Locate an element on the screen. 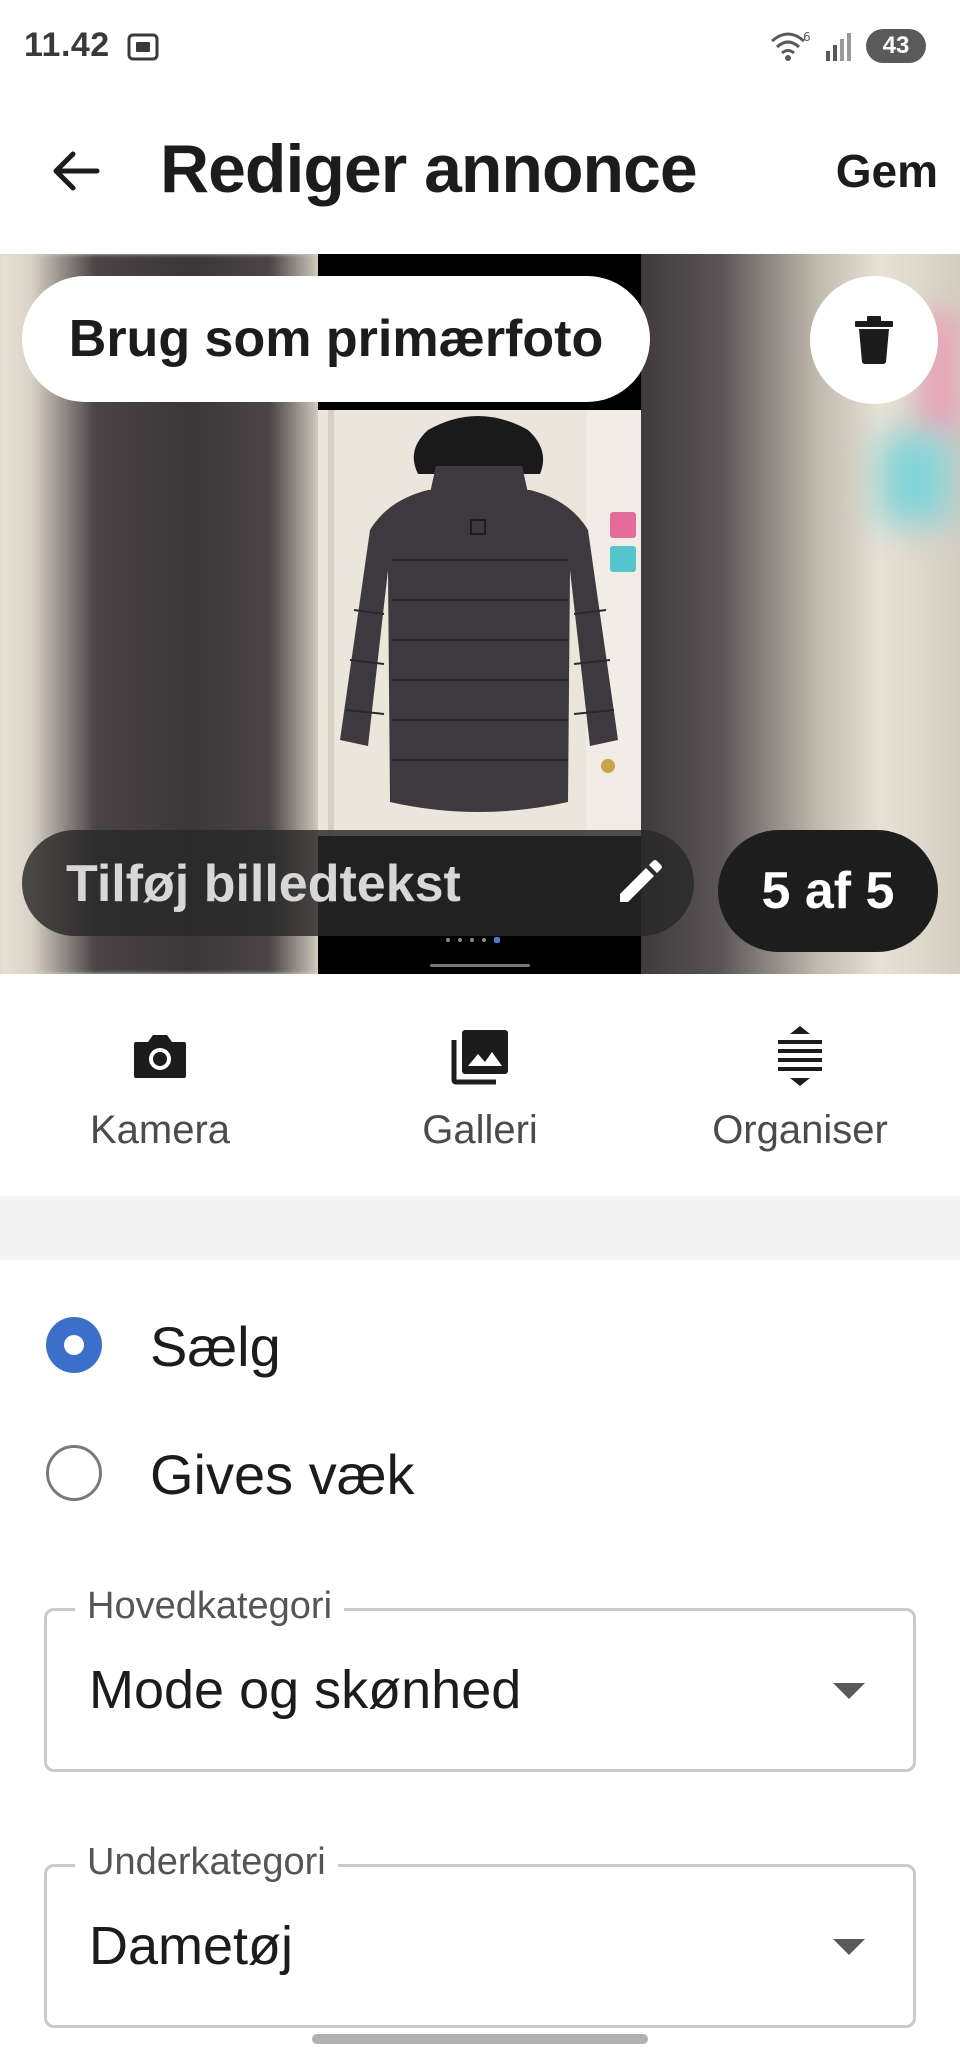 The width and height of the screenshot is (960, 2059). set-primary-photo-button: Brug som primærfoto is located at coordinates (336, 339).